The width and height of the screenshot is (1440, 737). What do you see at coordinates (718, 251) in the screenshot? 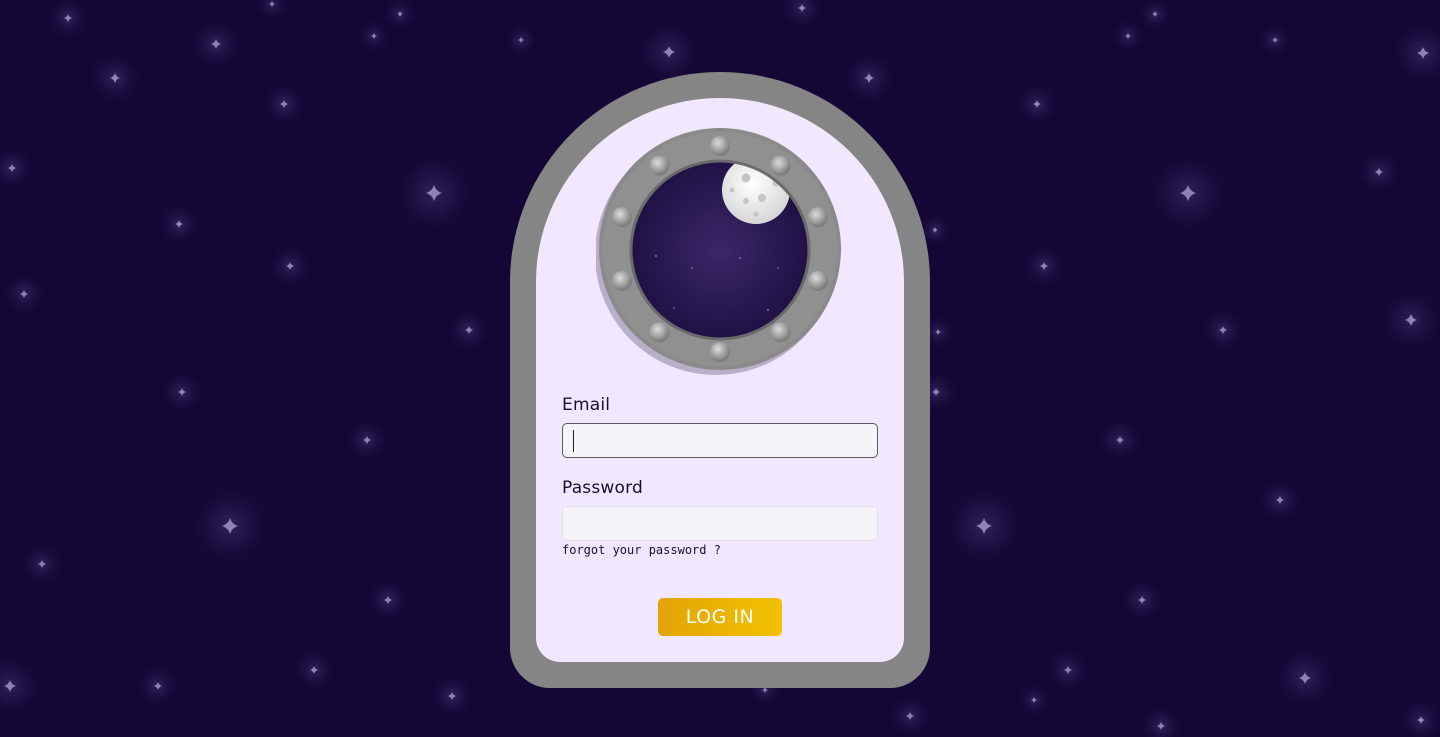
I see `porthole-window-icon` at bounding box center [718, 251].